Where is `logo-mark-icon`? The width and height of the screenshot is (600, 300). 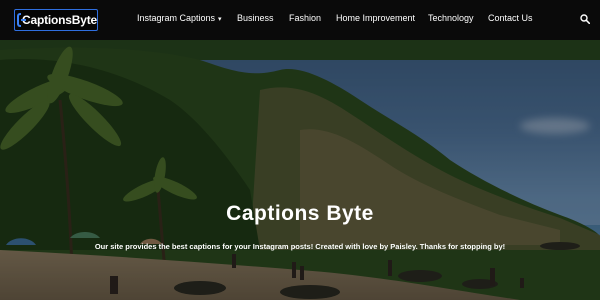 logo-mark-icon is located at coordinates (22, 20).